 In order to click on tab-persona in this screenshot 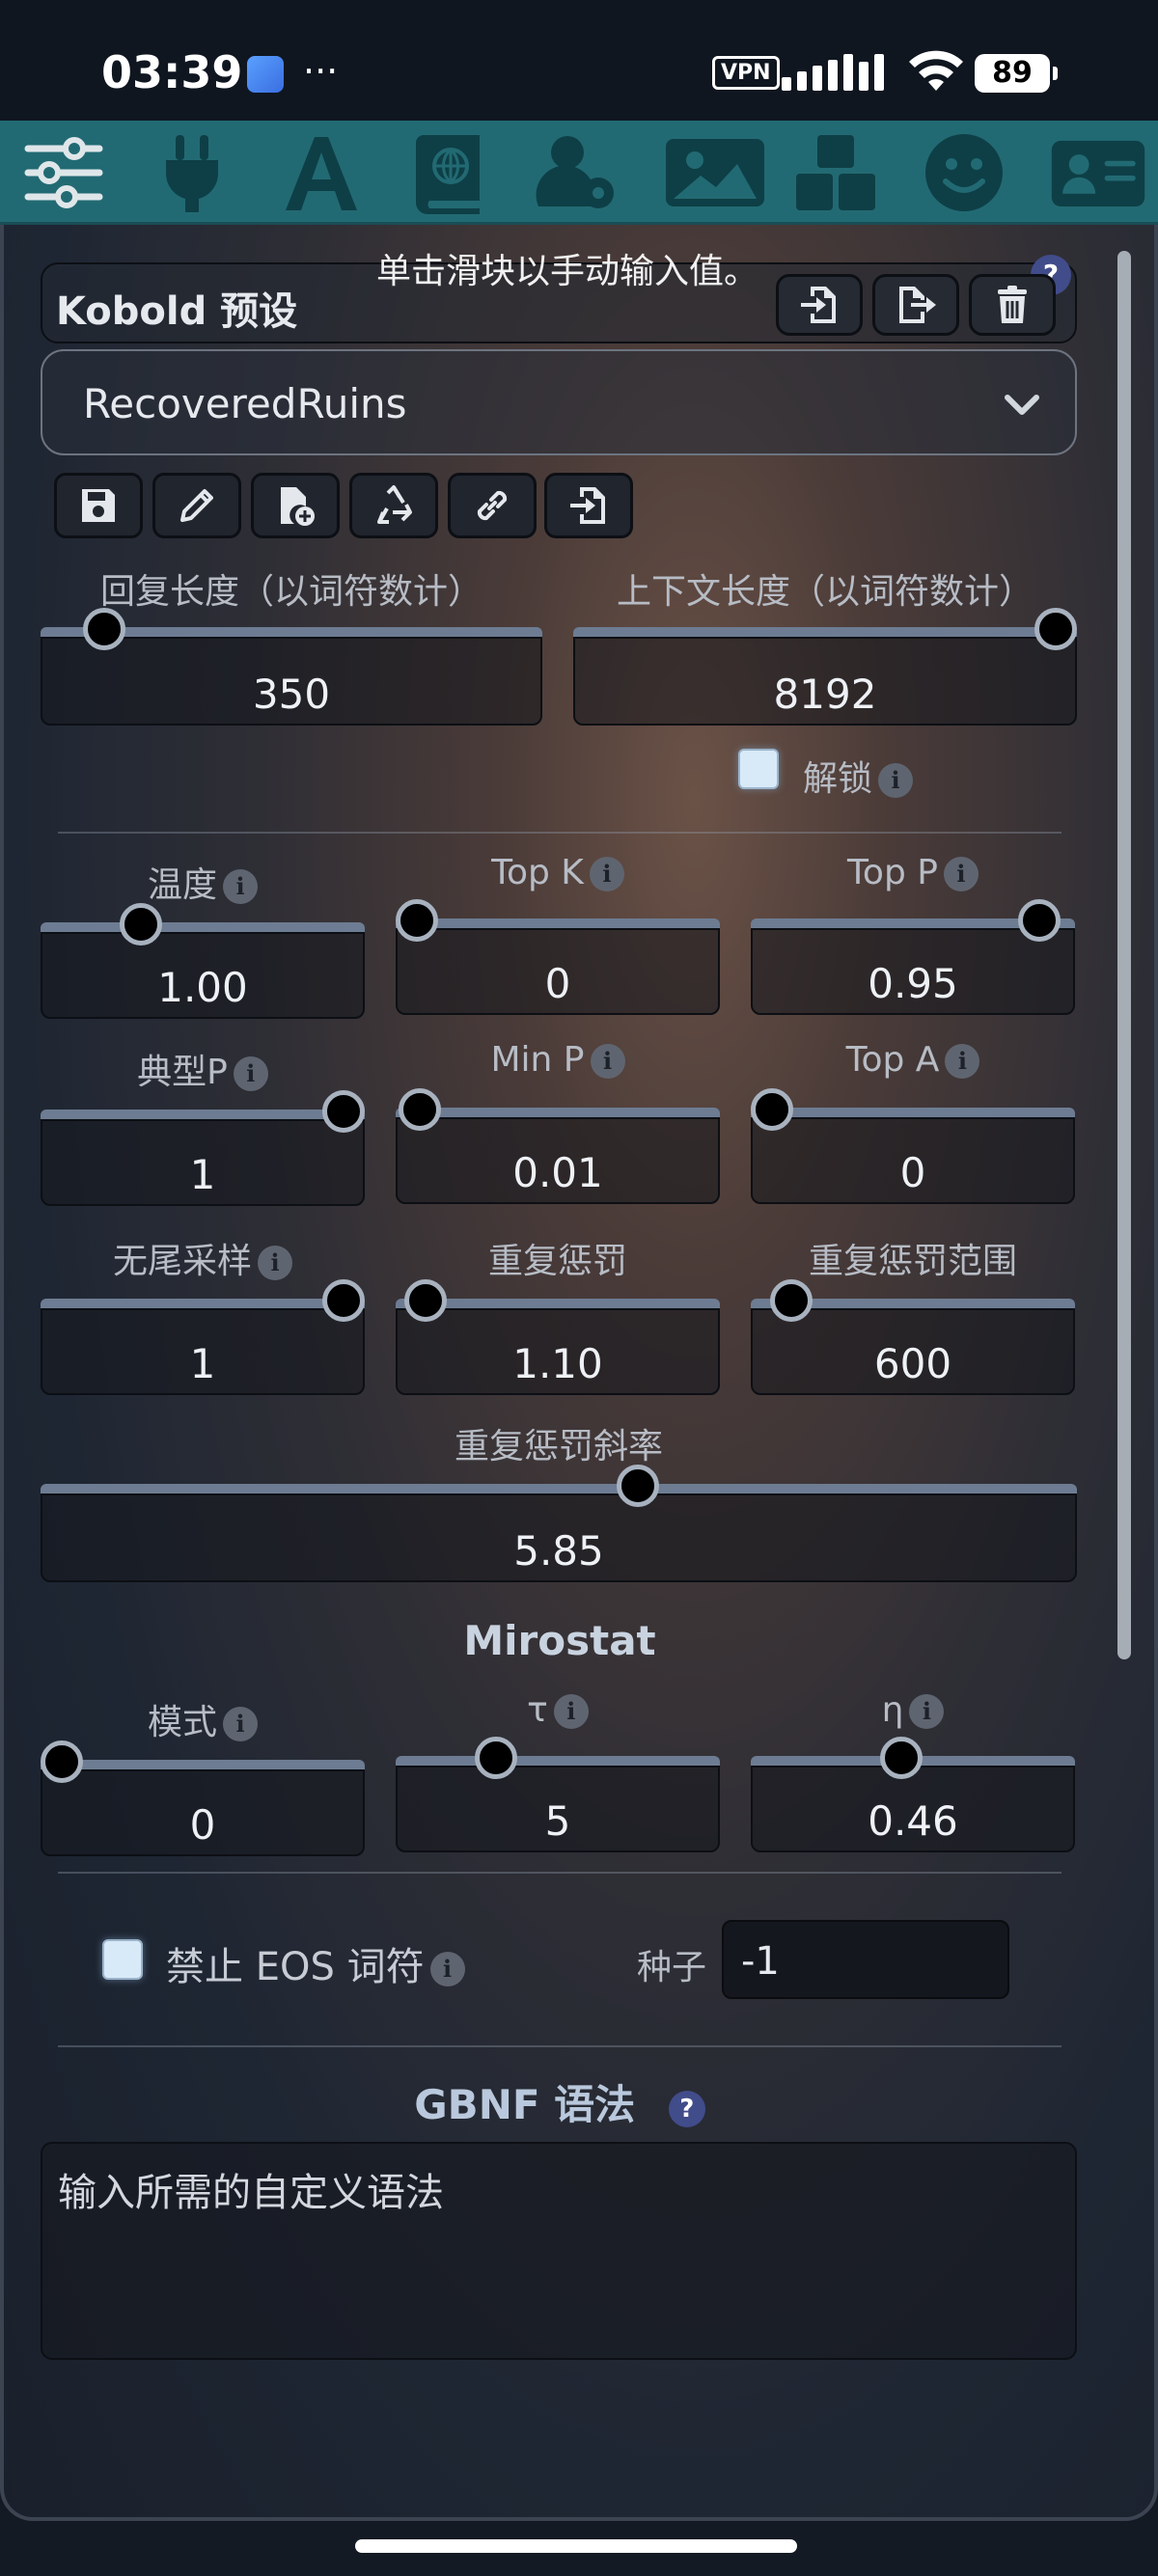, I will do `click(964, 172)`.